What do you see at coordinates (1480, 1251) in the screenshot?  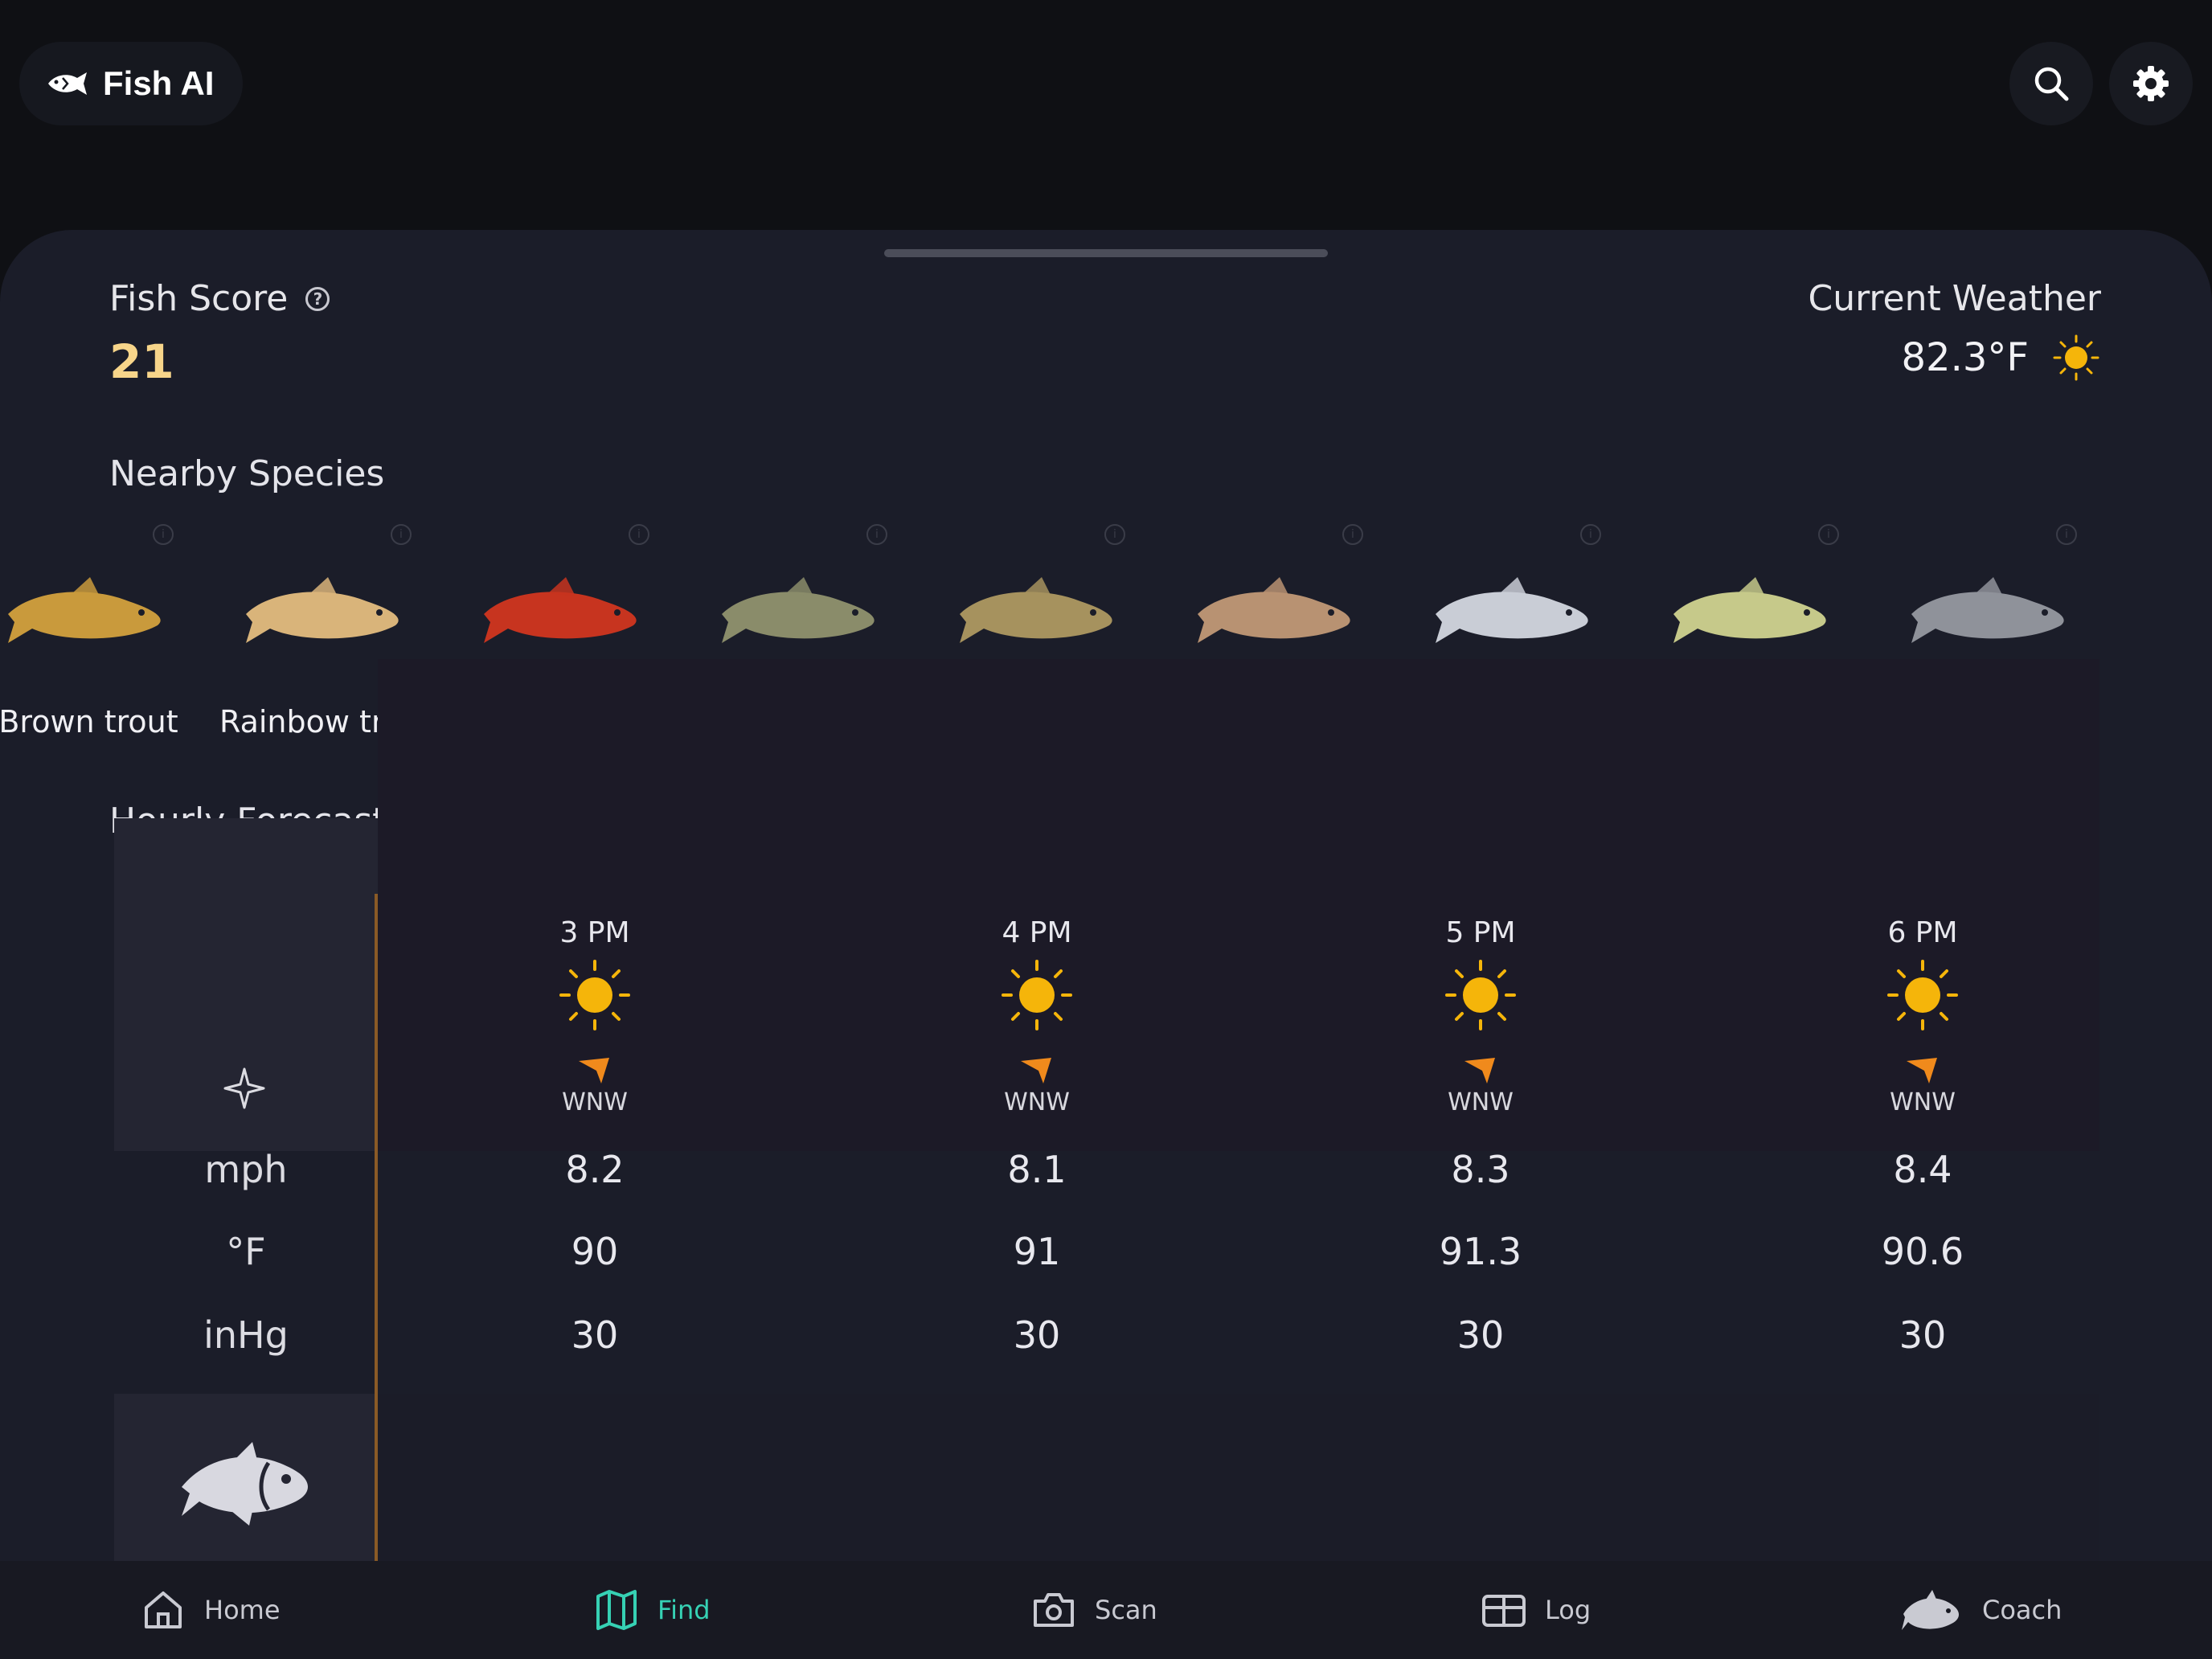 I see `temperature-value: 91.3` at bounding box center [1480, 1251].